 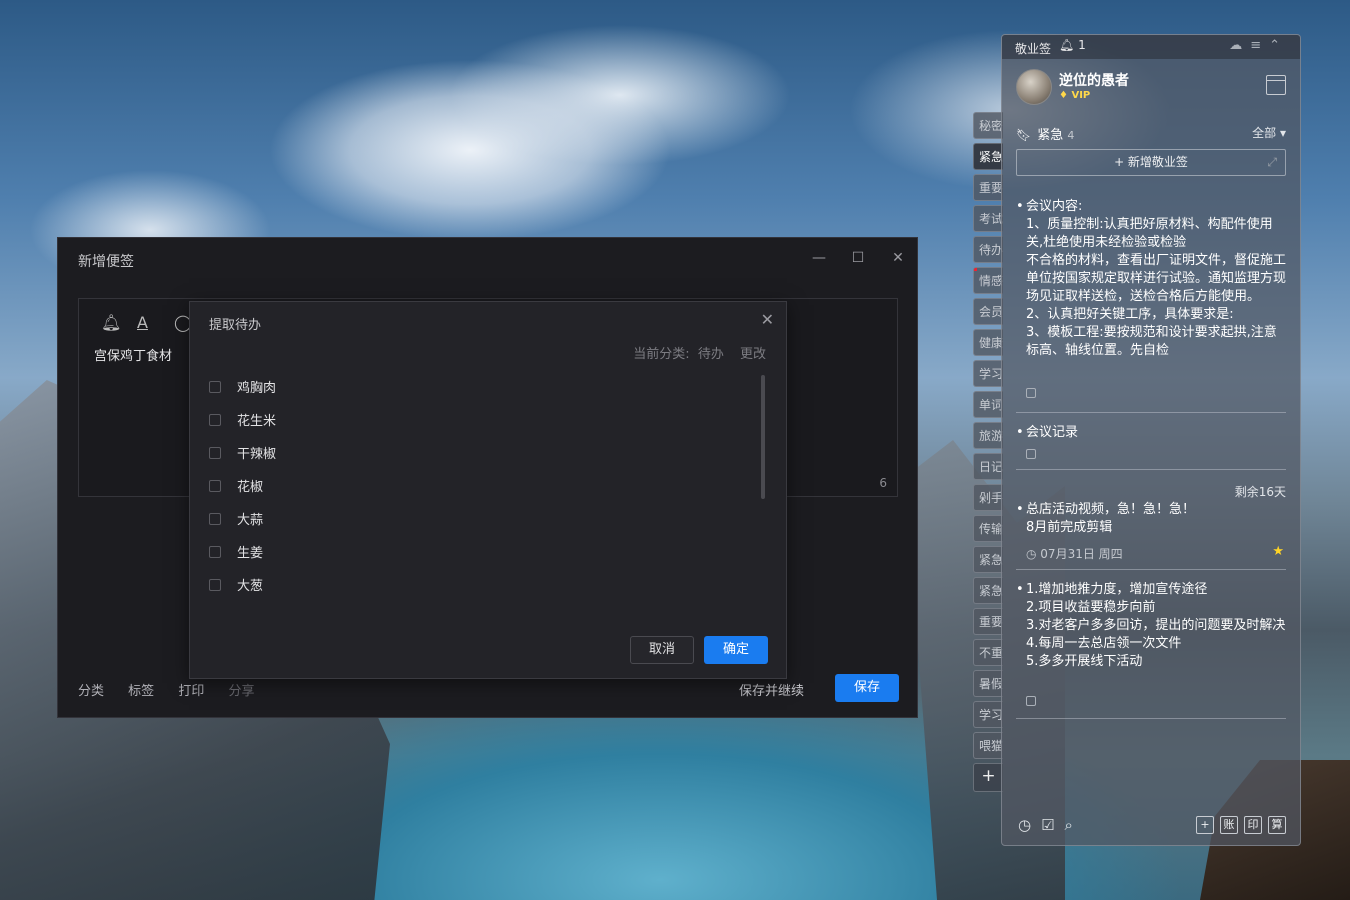 What do you see at coordinates (867, 688) in the screenshot?
I see `save-button: 保存` at bounding box center [867, 688].